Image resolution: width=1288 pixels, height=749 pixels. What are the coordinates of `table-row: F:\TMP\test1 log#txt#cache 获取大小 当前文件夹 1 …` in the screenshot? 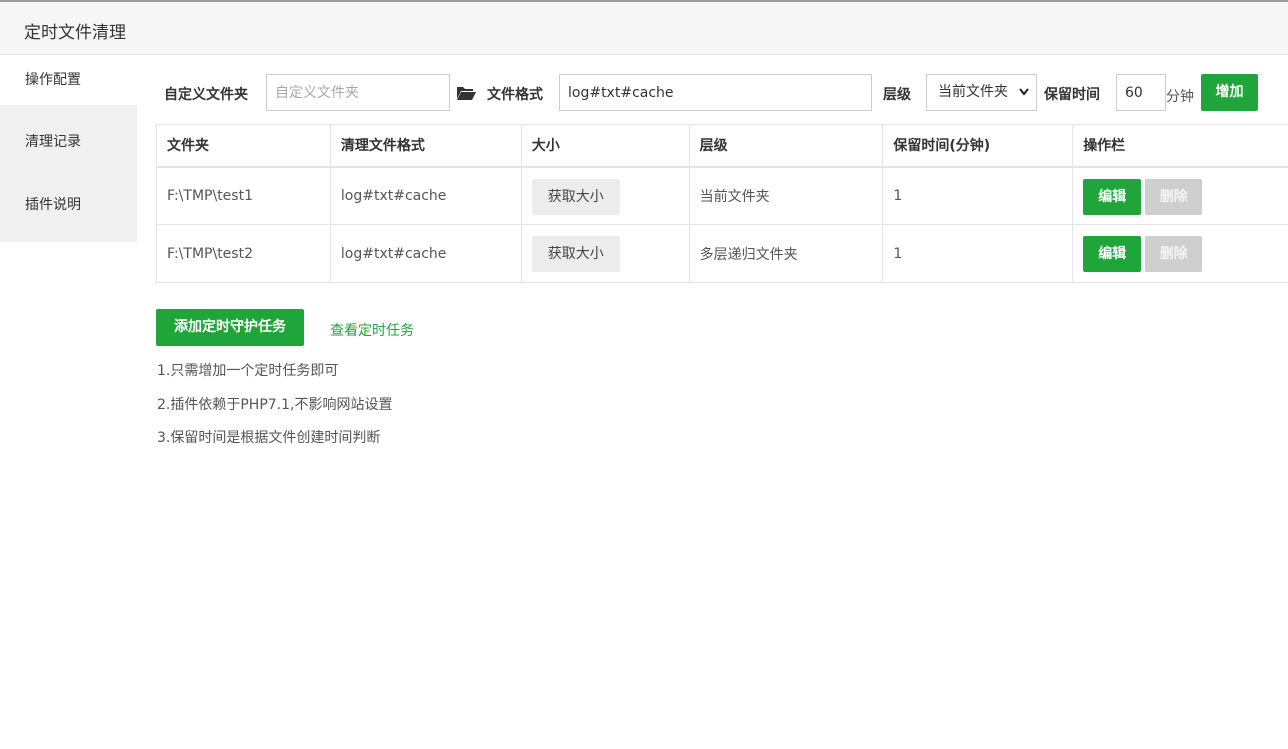 It's located at (722, 195).